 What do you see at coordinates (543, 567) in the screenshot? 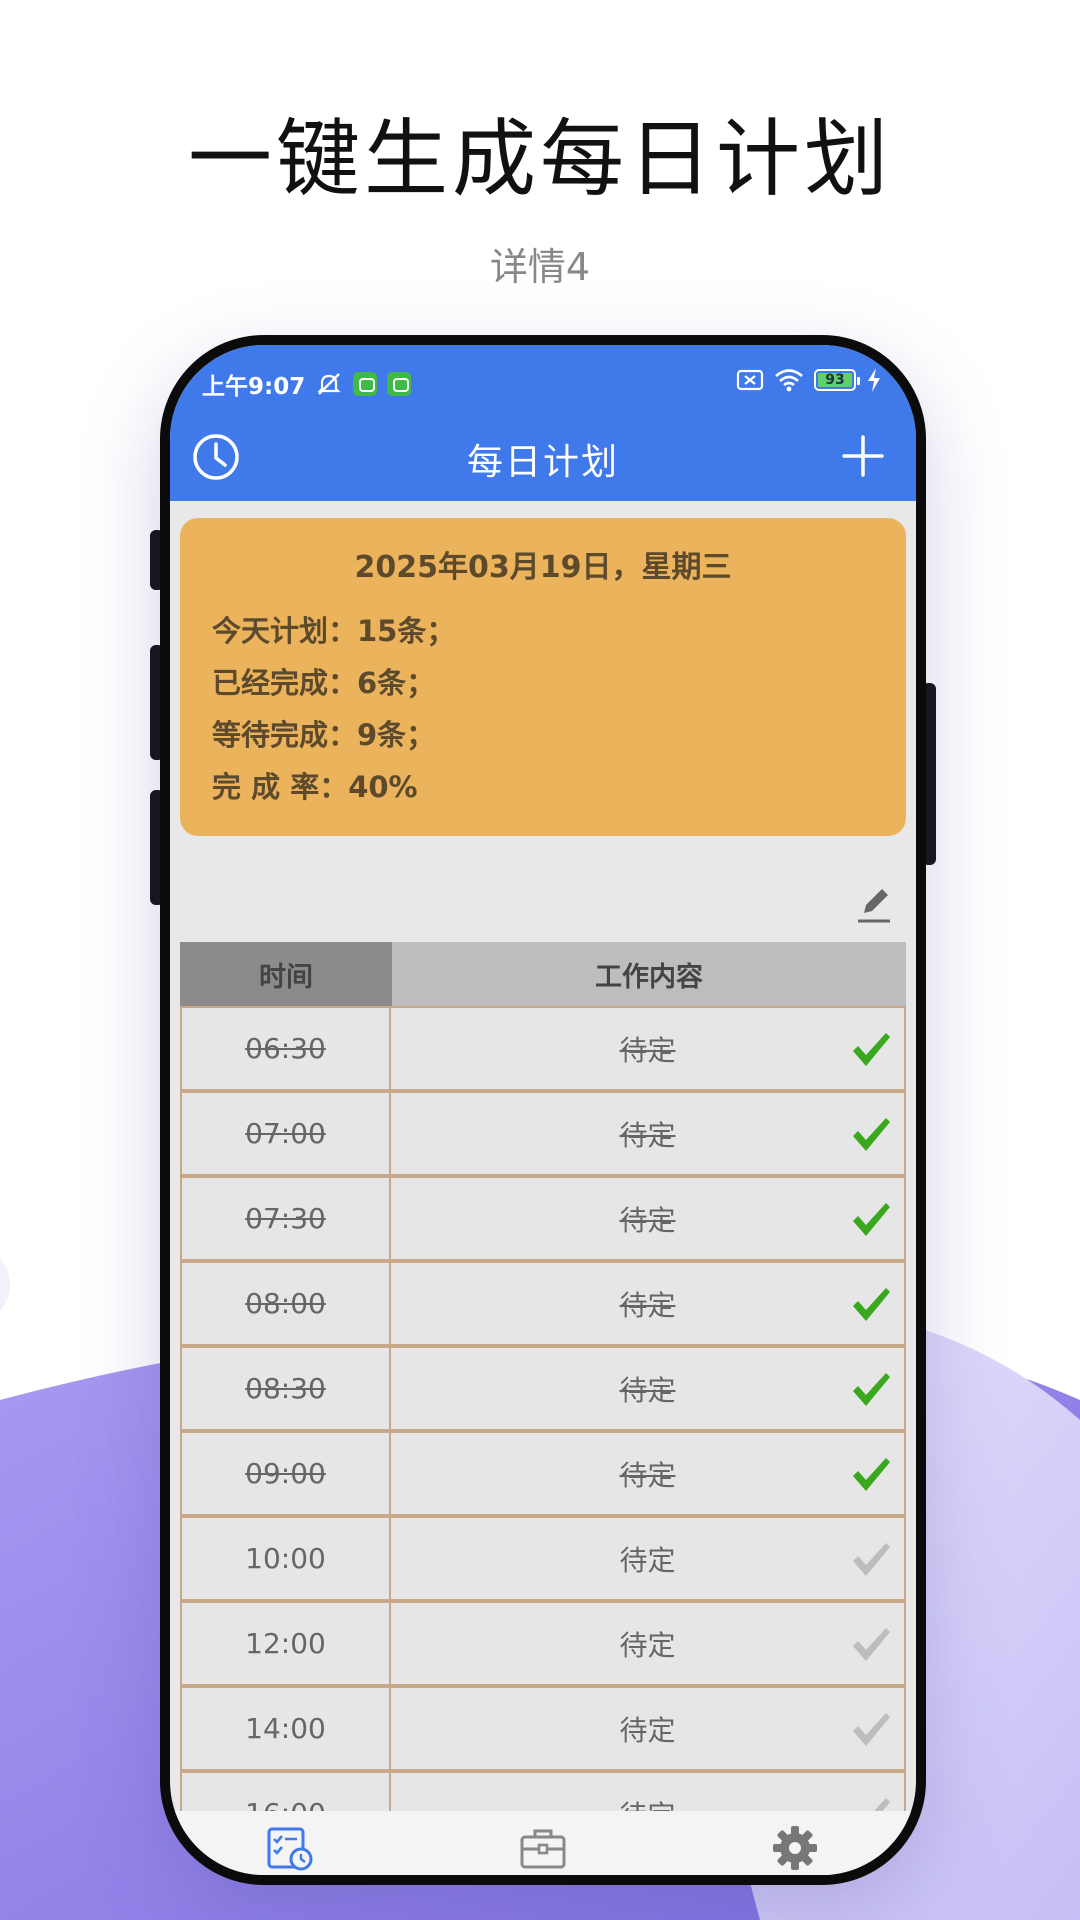
I see `summary-date: 2025年03月19日，星期三` at bounding box center [543, 567].